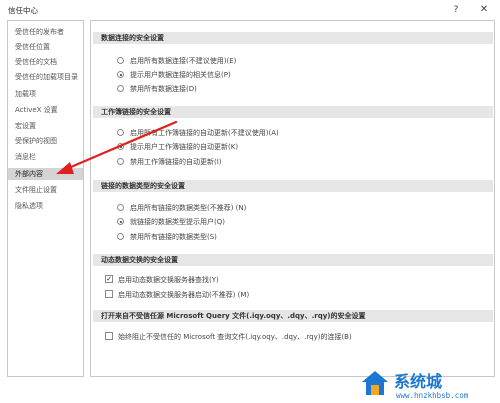 The height and width of the screenshot is (403, 500). I want to click on watermark-url: www.hnzkhbsb.com, so click(432, 395).